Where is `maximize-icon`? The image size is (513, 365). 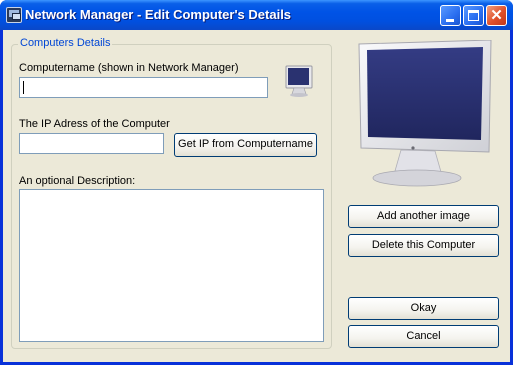
maximize-icon is located at coordinates (473, 15).